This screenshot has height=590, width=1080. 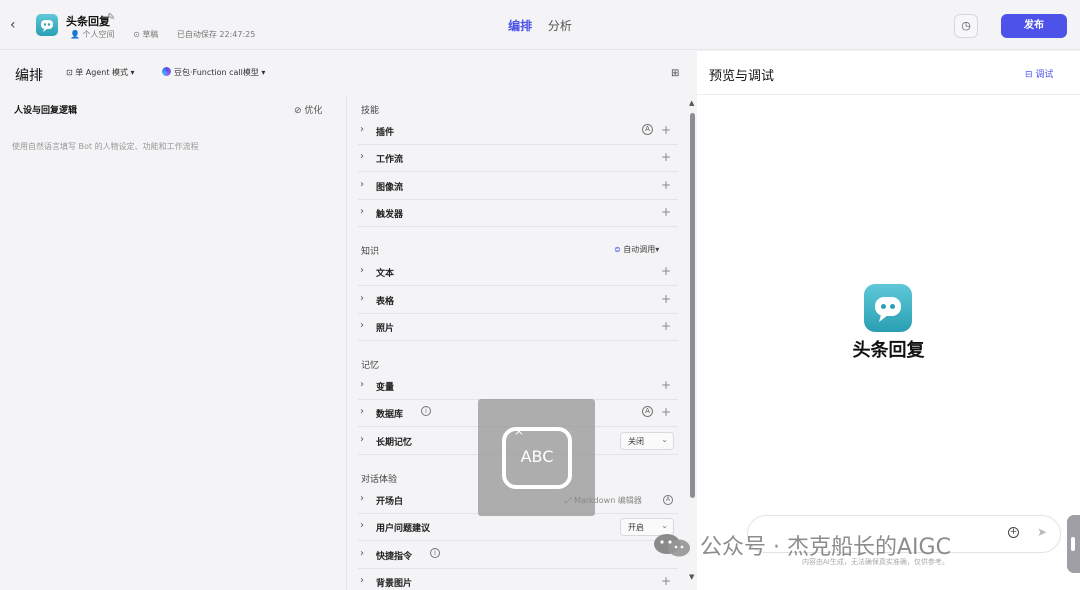 I want to click on abc-label: ABC, so click(x=537, y=456).